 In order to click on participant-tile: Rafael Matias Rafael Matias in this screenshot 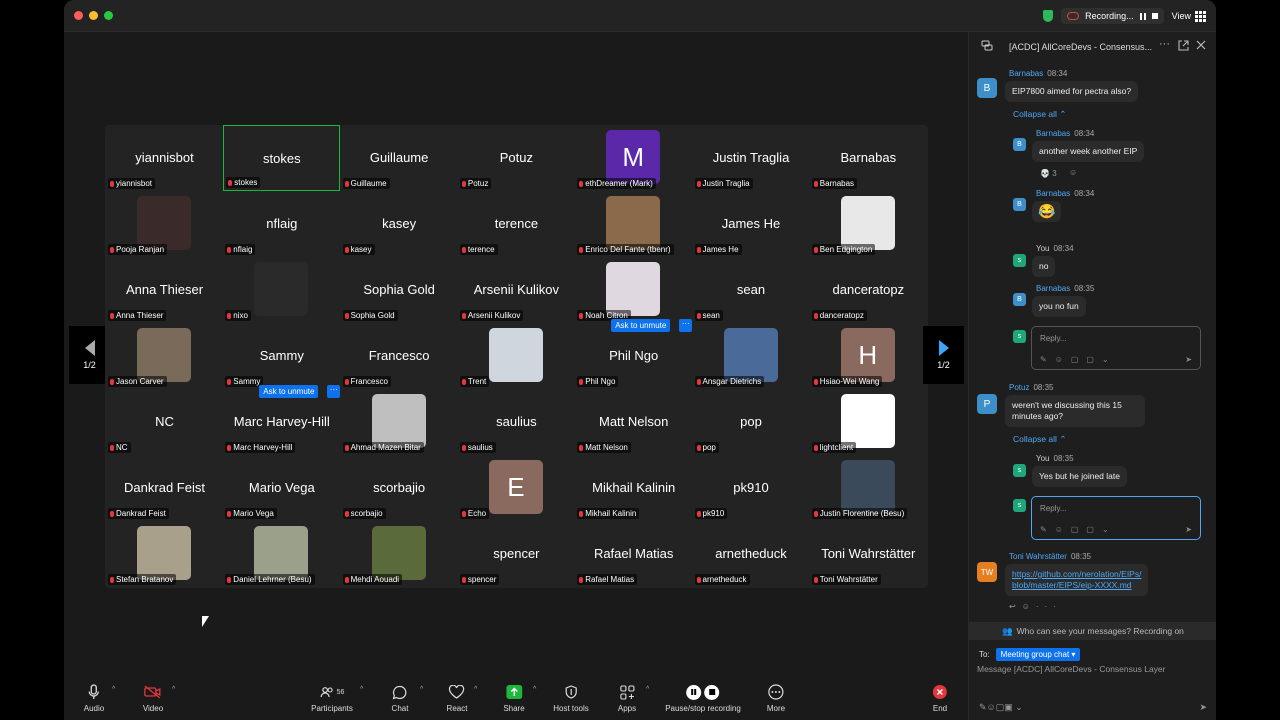, I will do `click(633, 554)`.